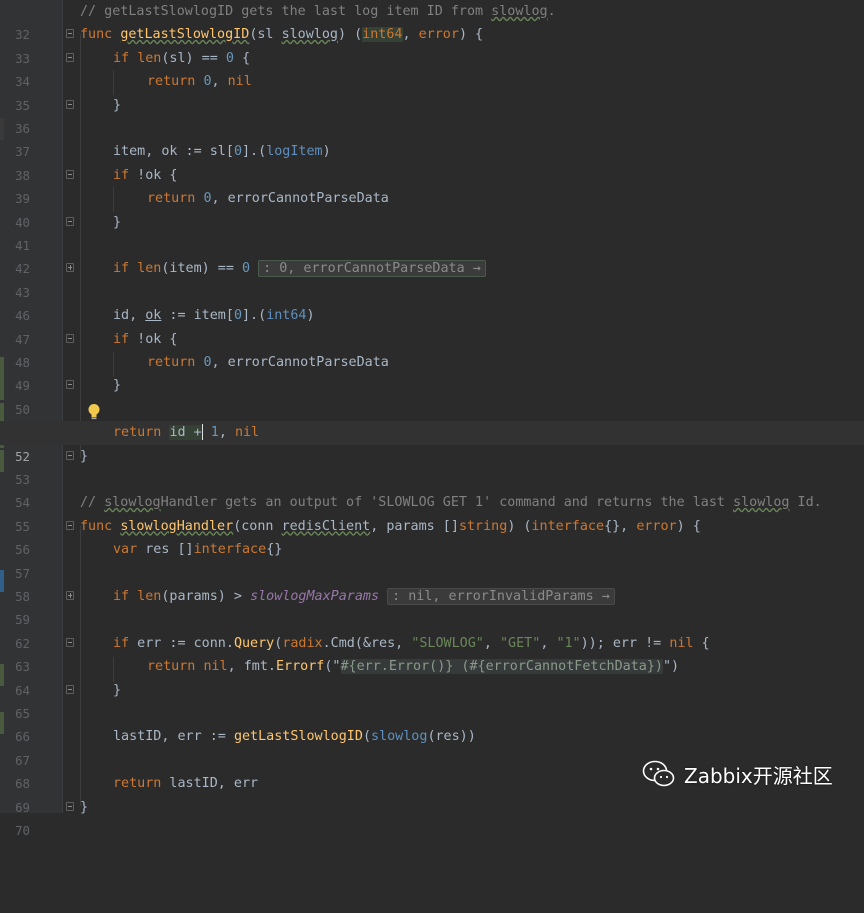  What do you see at coordinates (181, 643) in the screenshot?
I see `code-token: err := conn.` at bounding box center [181, 643].